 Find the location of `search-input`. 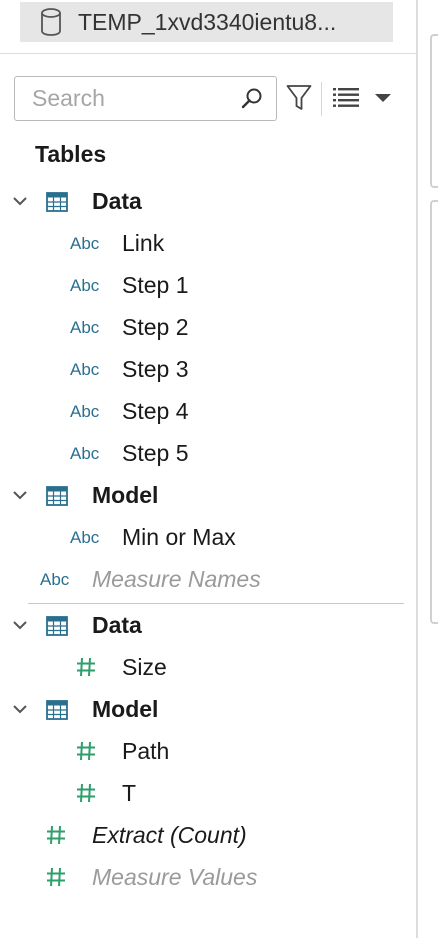

search-input is located at coordinates (132, 98).